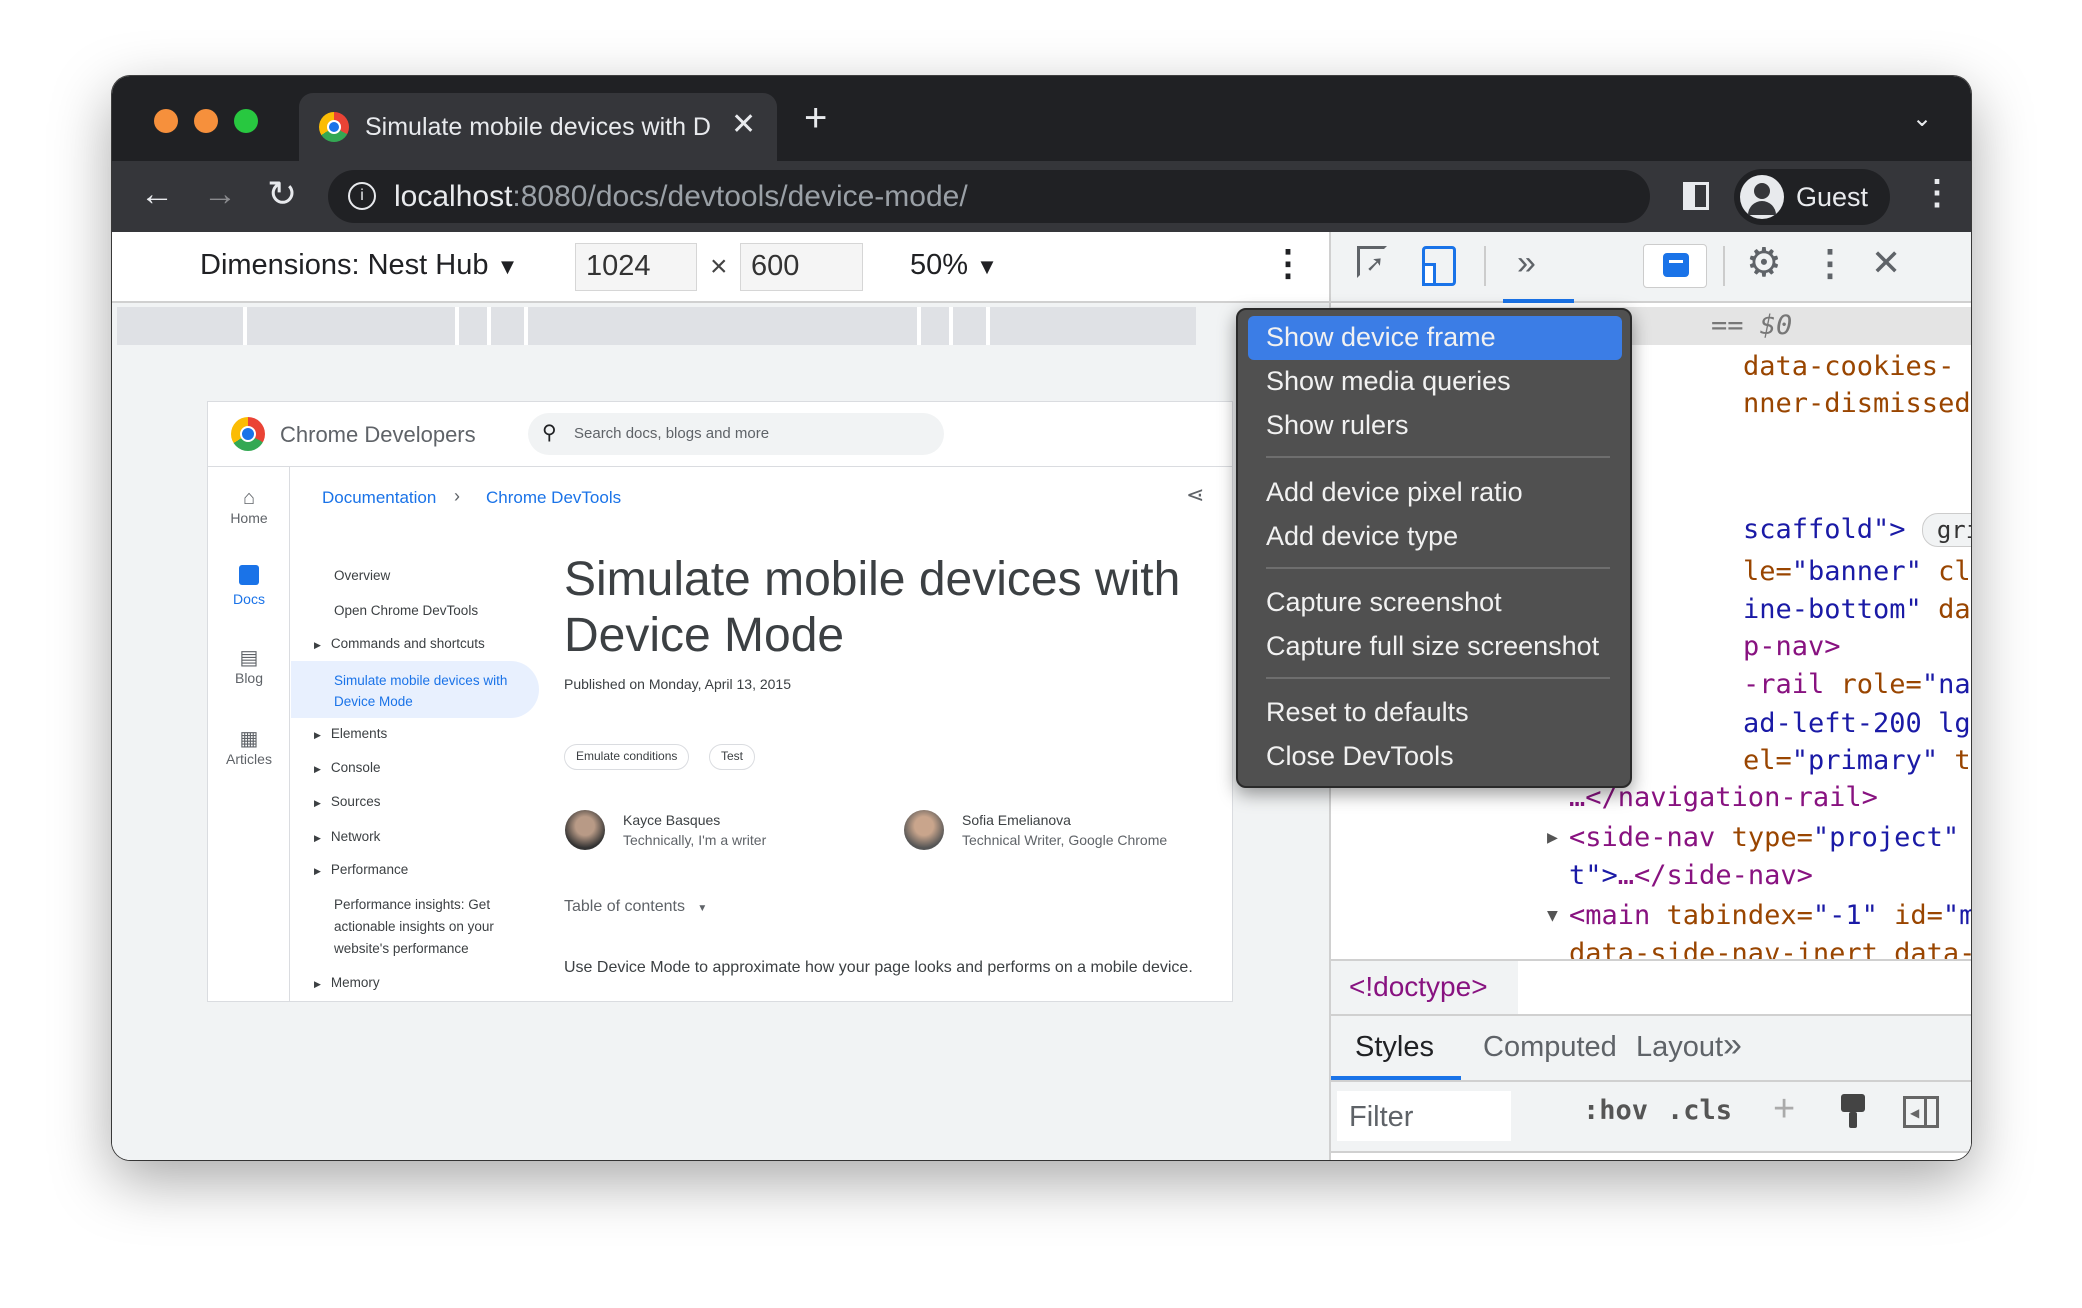 The width and height of the screenshot is (2082, 1308). What do you see at coordinates (1435, 603) in the screenshot?
I see `menu-item-capture-screenshot: Capture screenshot` at bounding box center [1435, 603].